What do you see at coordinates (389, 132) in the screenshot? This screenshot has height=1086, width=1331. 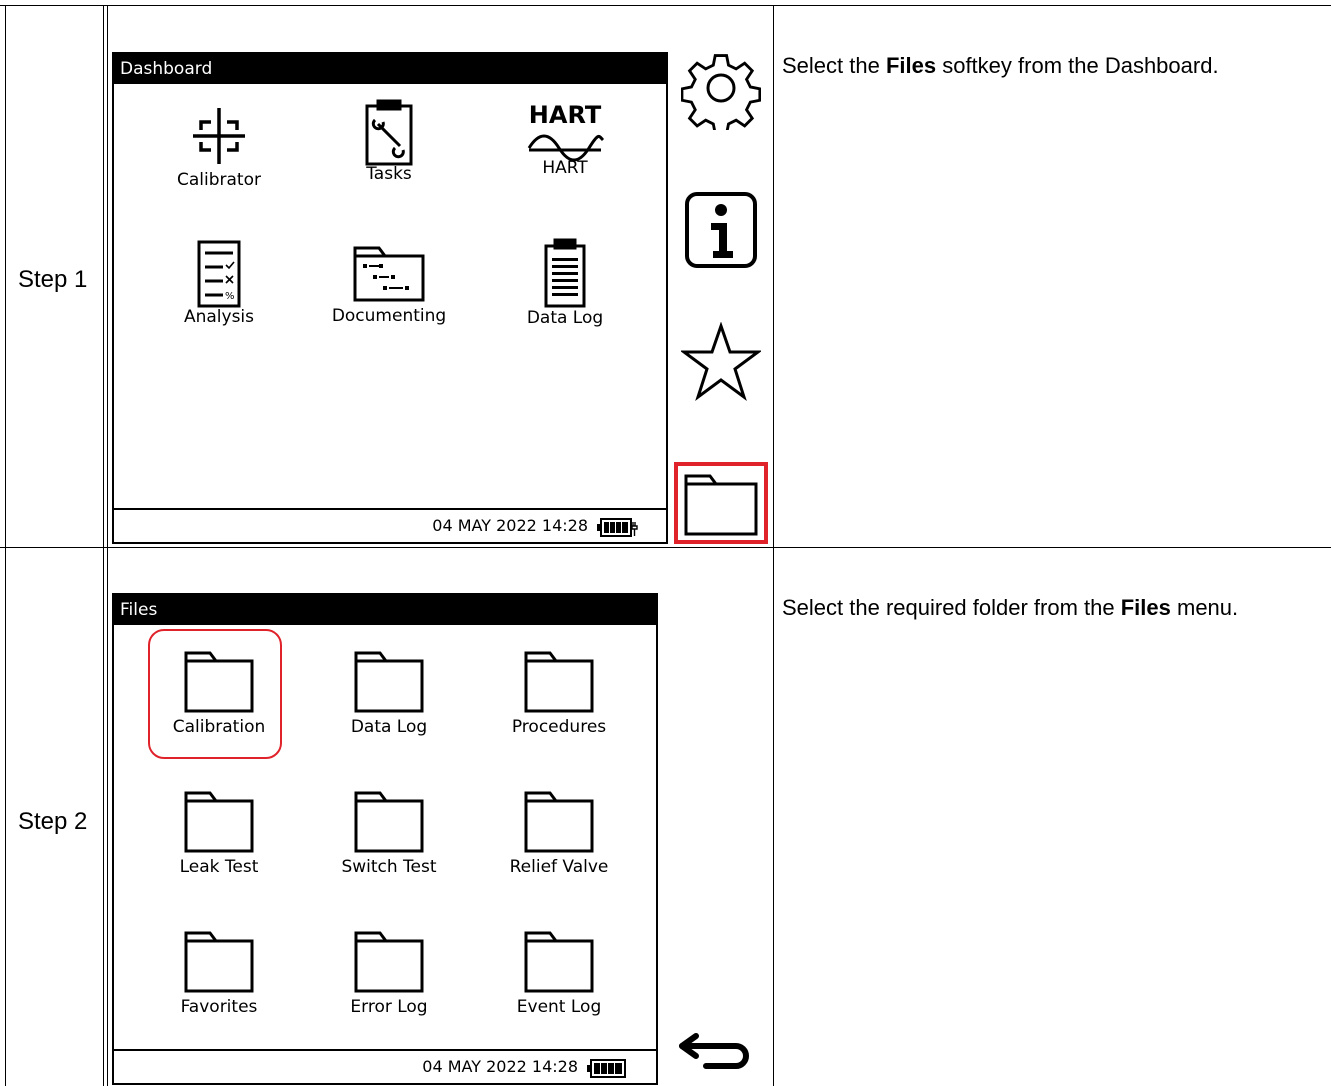 I see `clipboard-wrench-icon` at bounding box center [389, 132].